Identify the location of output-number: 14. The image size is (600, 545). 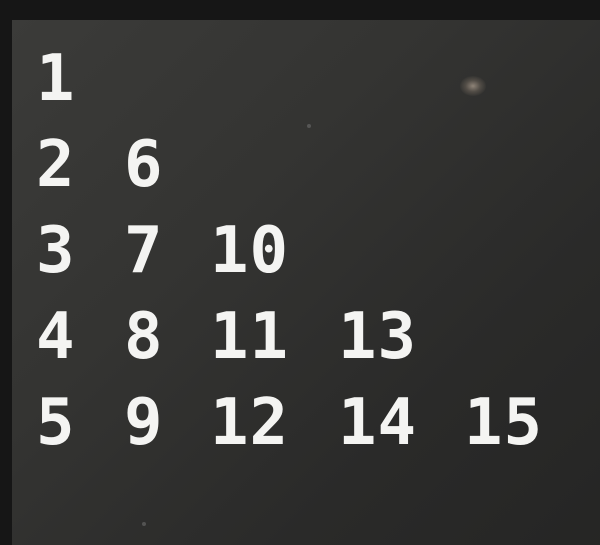
(378, 423).